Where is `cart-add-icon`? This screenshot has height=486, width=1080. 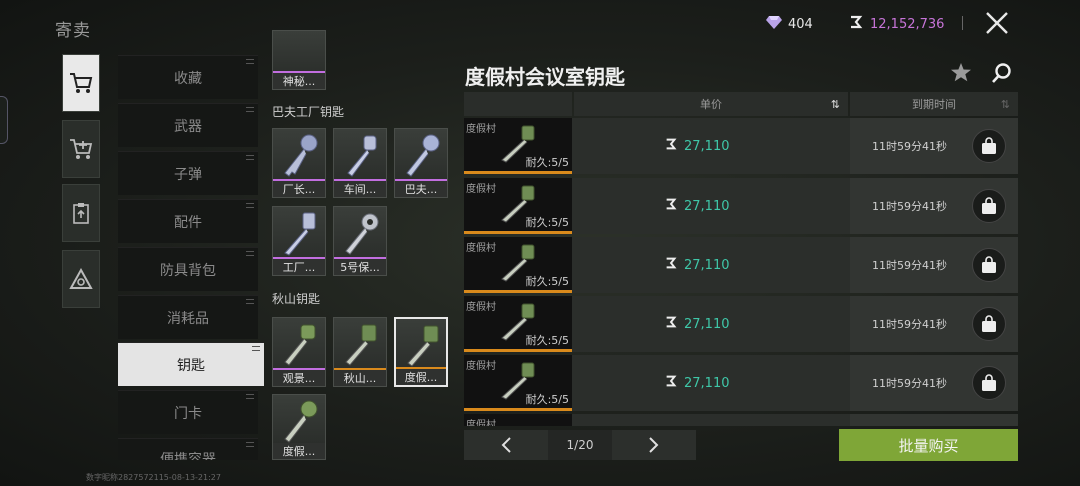
cart-add-icon is located at coordinates (81, 149).